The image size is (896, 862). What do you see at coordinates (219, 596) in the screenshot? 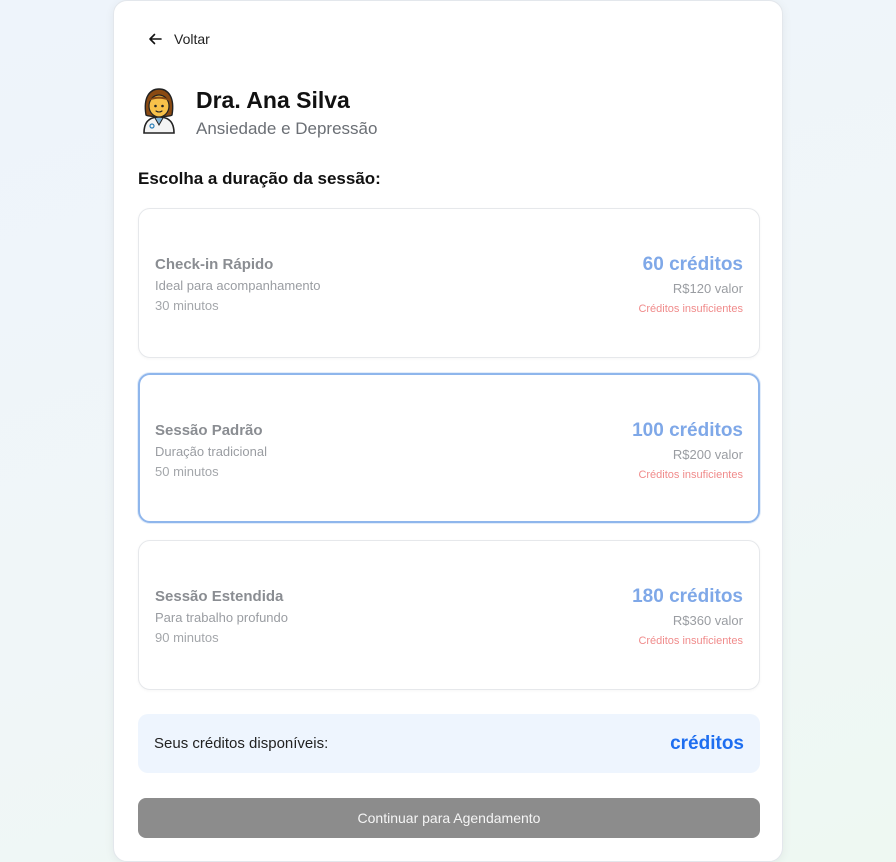
I see `option-name: Sessão Estendida` at bounding box center [219, 596].